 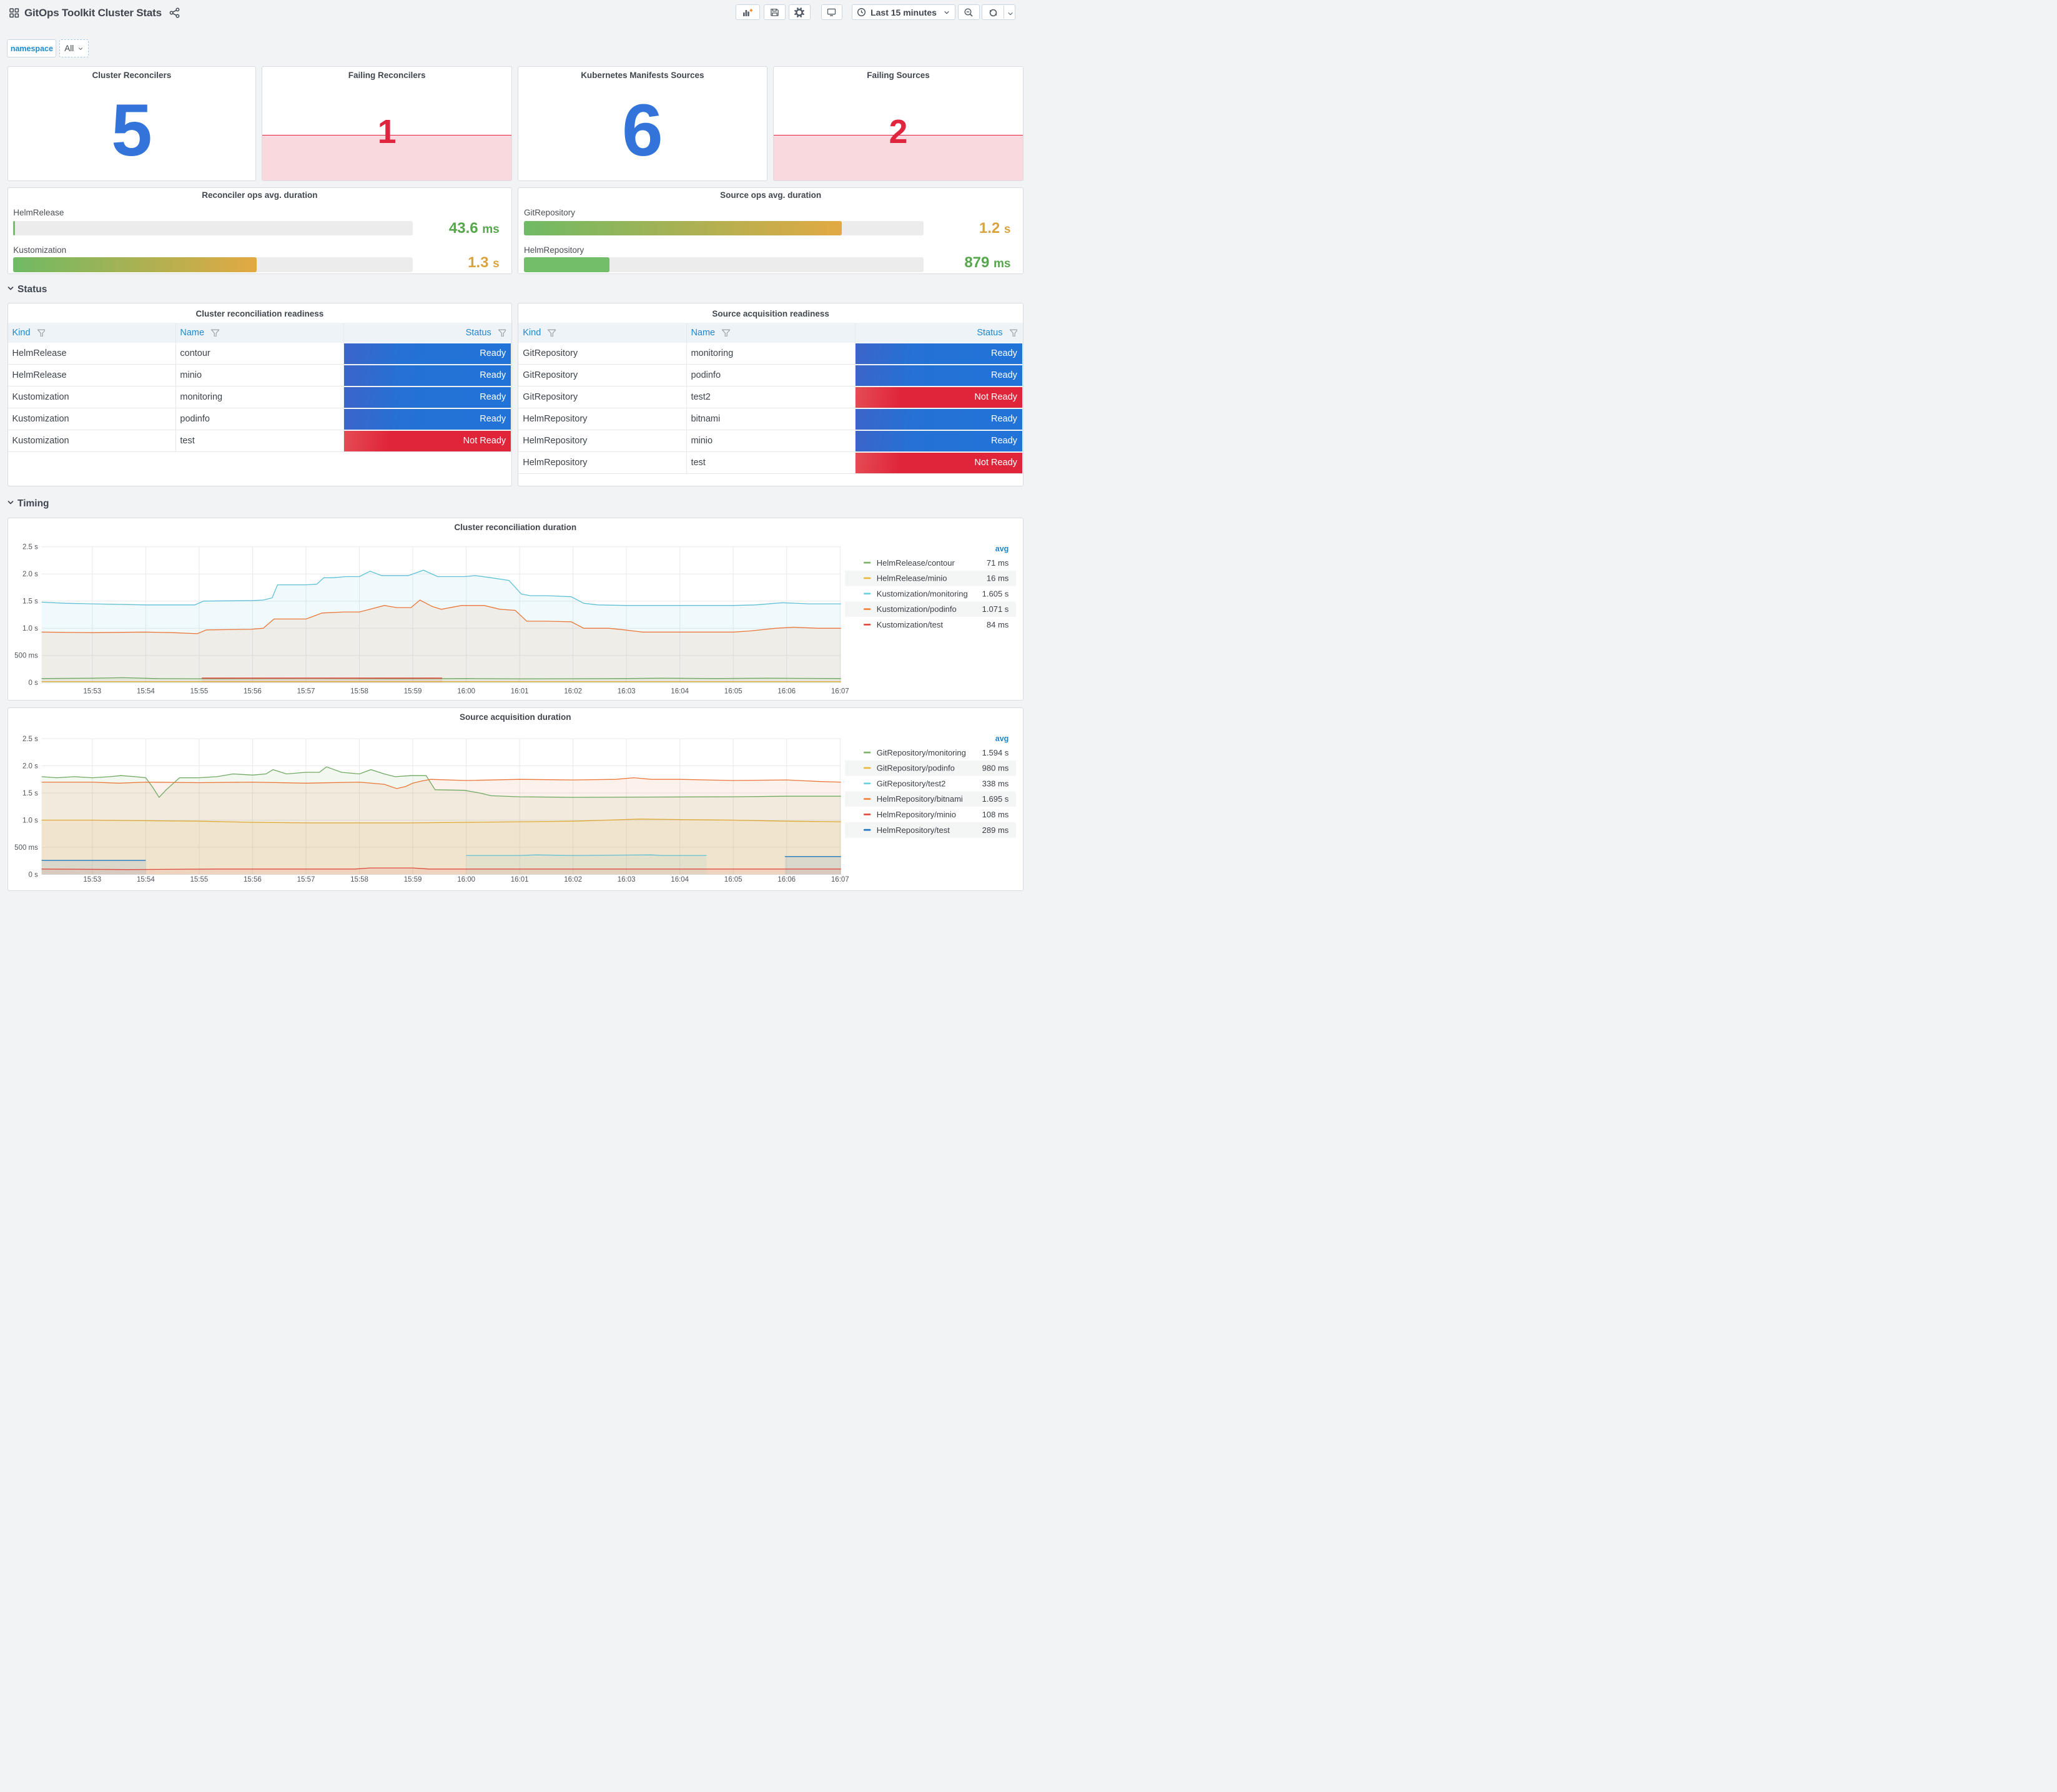 What do you see at coordinates (913, 830) in the screenshot?
I see `svg-text: HelmRepository/test` at bounding box center [913, 830].